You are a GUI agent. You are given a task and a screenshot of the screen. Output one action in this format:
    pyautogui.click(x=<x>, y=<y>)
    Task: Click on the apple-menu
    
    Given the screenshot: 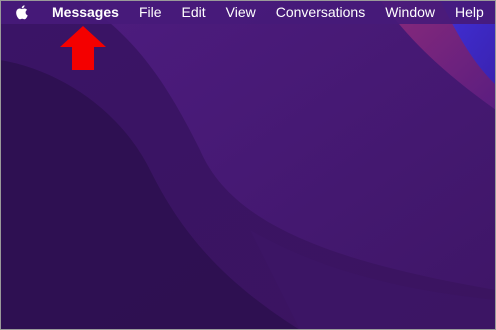 What is the action you would take?
    pyautogui.click(x=26, y=12)
    